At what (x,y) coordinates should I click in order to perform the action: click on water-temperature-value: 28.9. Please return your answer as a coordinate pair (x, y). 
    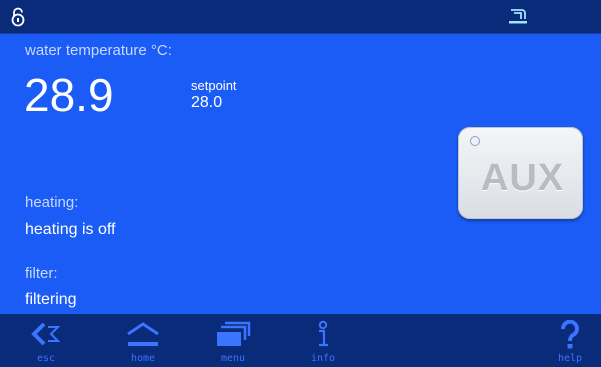
    Looking at the image, I should click on (69, 95).